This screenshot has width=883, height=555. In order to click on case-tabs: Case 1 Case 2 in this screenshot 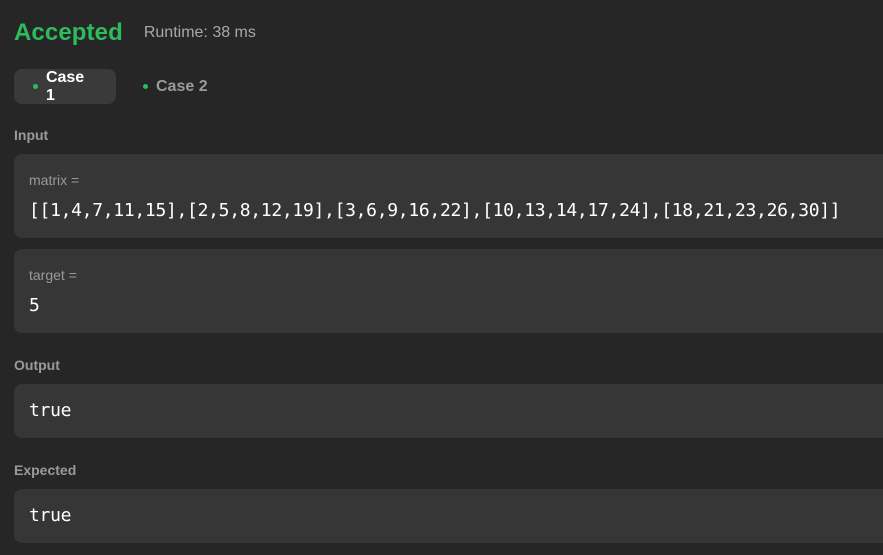, I will do `click(120, 86)`.